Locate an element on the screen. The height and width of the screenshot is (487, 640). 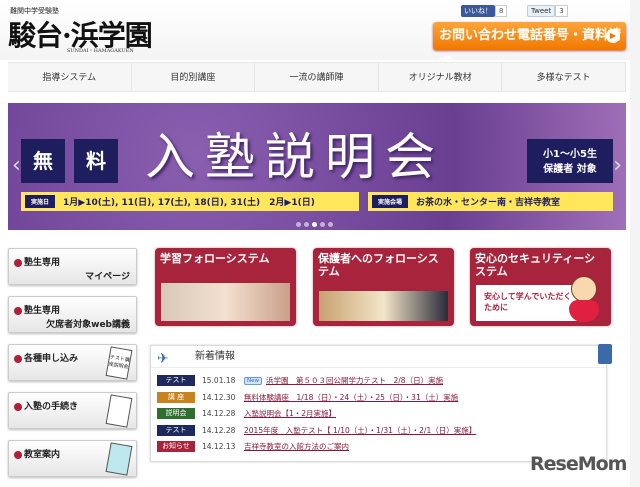
banner-title: 入塾説明会 is located at coordinates (295, 157).